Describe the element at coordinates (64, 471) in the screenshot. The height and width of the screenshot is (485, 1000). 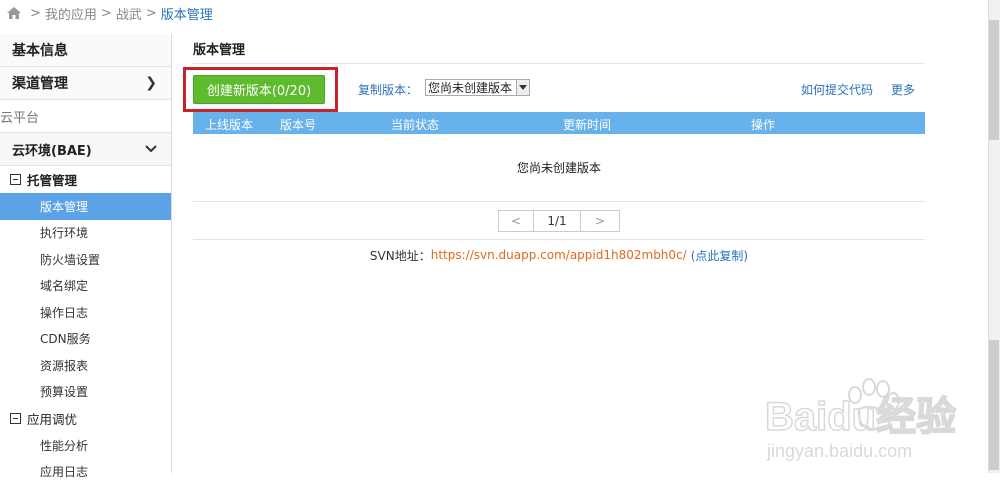
I see `sidebar-item-label: 应用日志` at that location.